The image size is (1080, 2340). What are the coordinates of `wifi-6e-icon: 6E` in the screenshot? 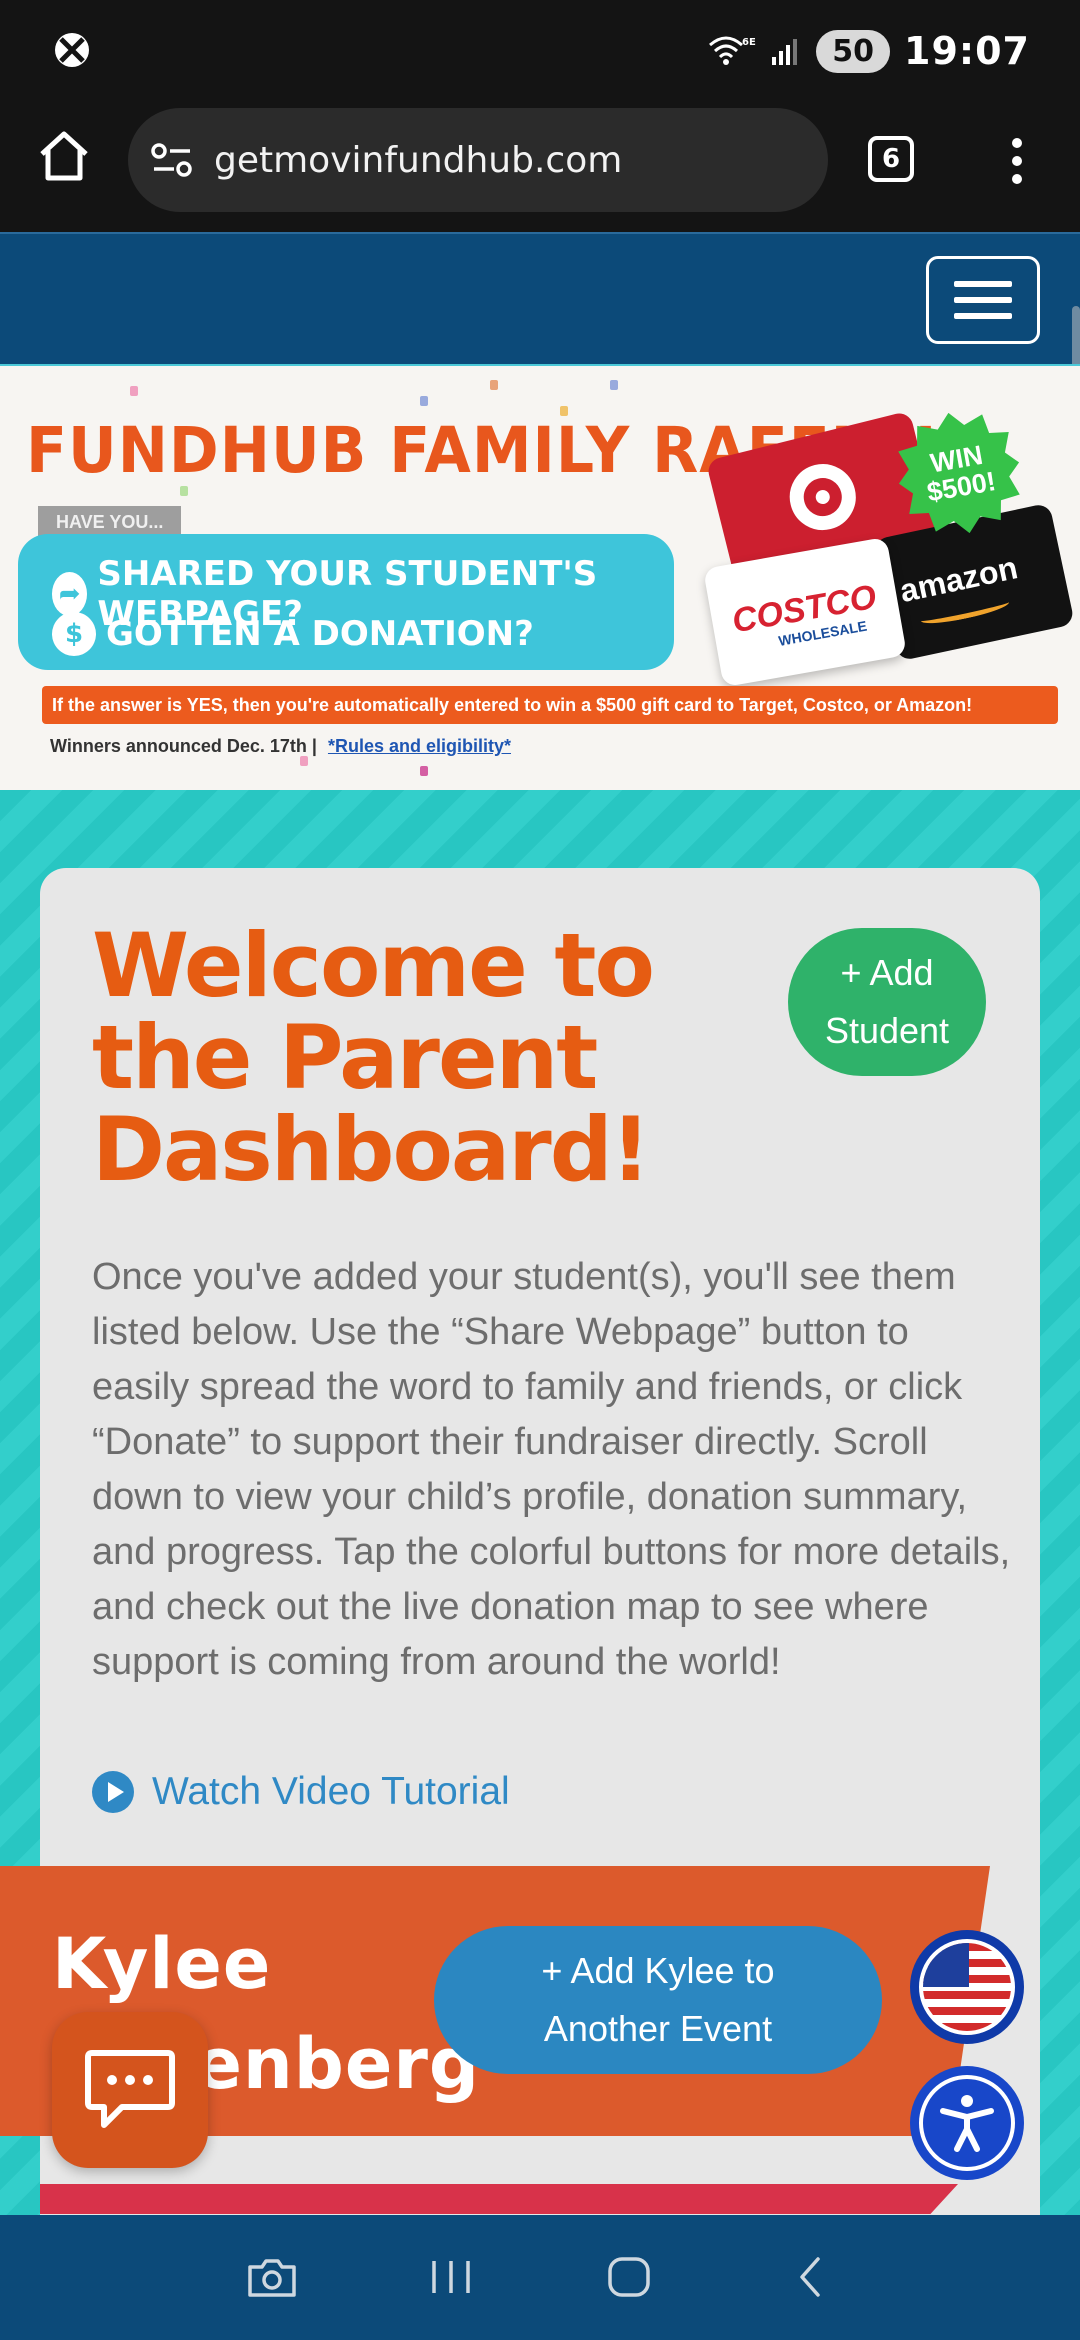 It's located at (732, 50).